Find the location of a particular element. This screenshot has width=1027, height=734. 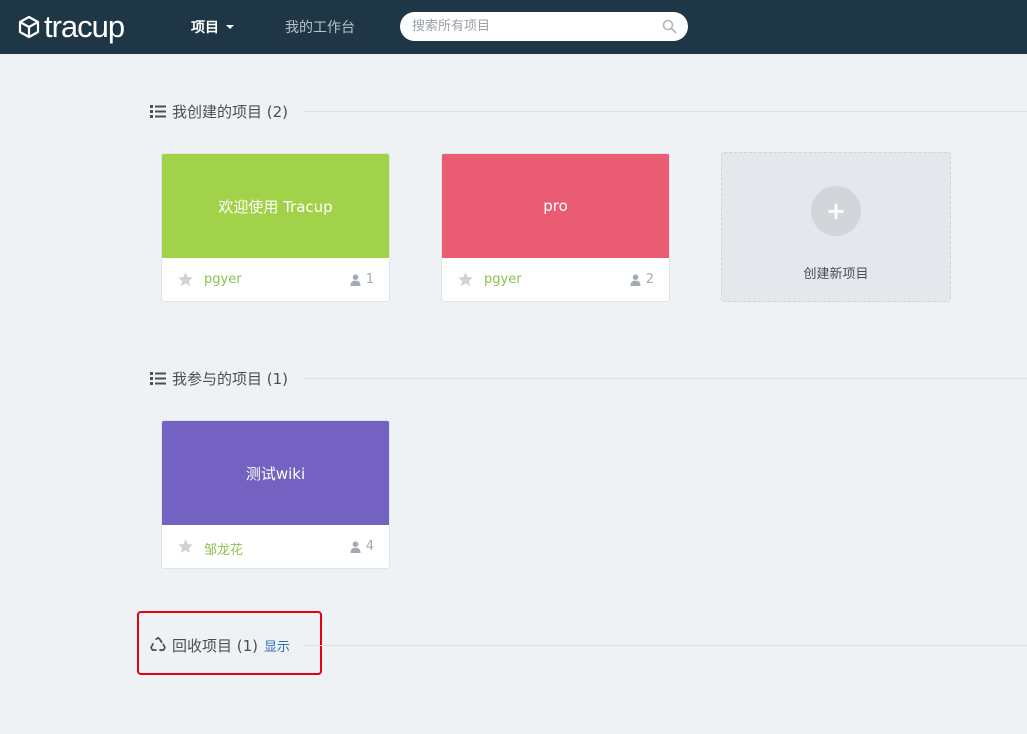

project-card-footer: 邹龙花 4 is located at coordinates (275, 546).